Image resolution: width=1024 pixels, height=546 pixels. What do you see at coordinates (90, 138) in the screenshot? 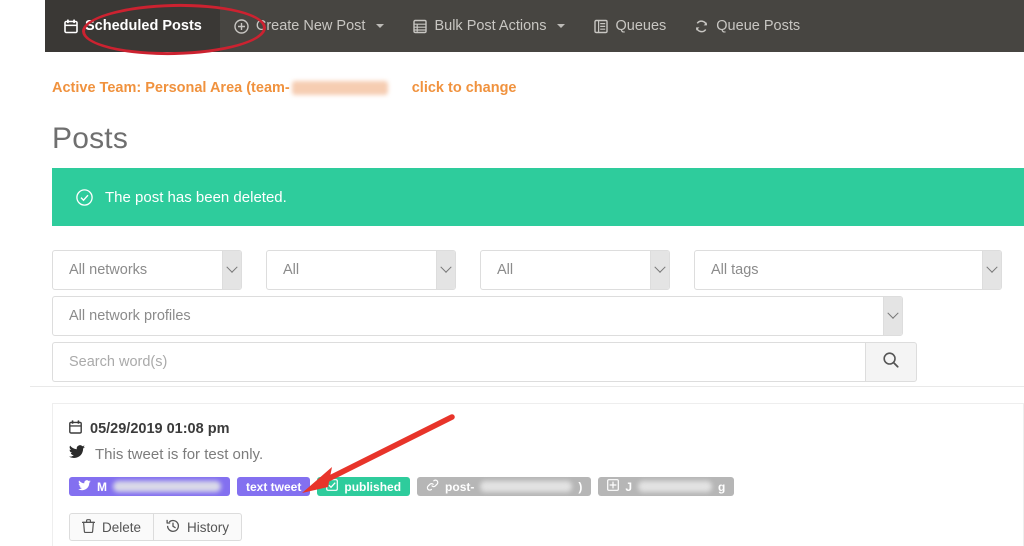
I see `page-title: Posts` at bounding box center [90, 138].